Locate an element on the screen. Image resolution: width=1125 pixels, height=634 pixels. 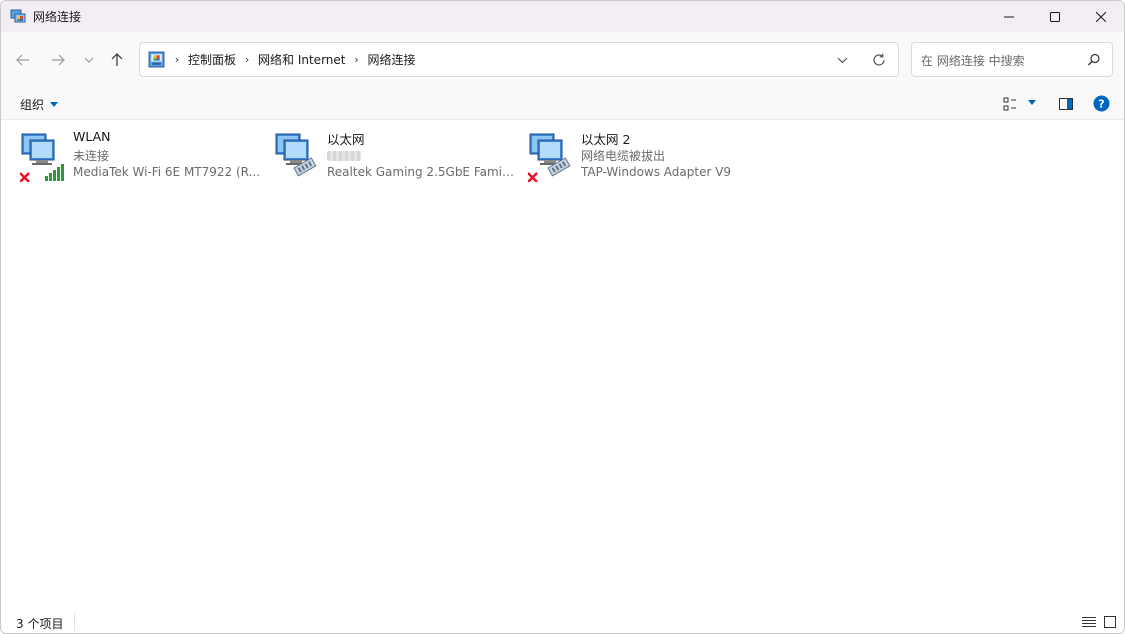
connection-adapter: TAP-Windows Adapter V9 is located at coordinates (656, 172).